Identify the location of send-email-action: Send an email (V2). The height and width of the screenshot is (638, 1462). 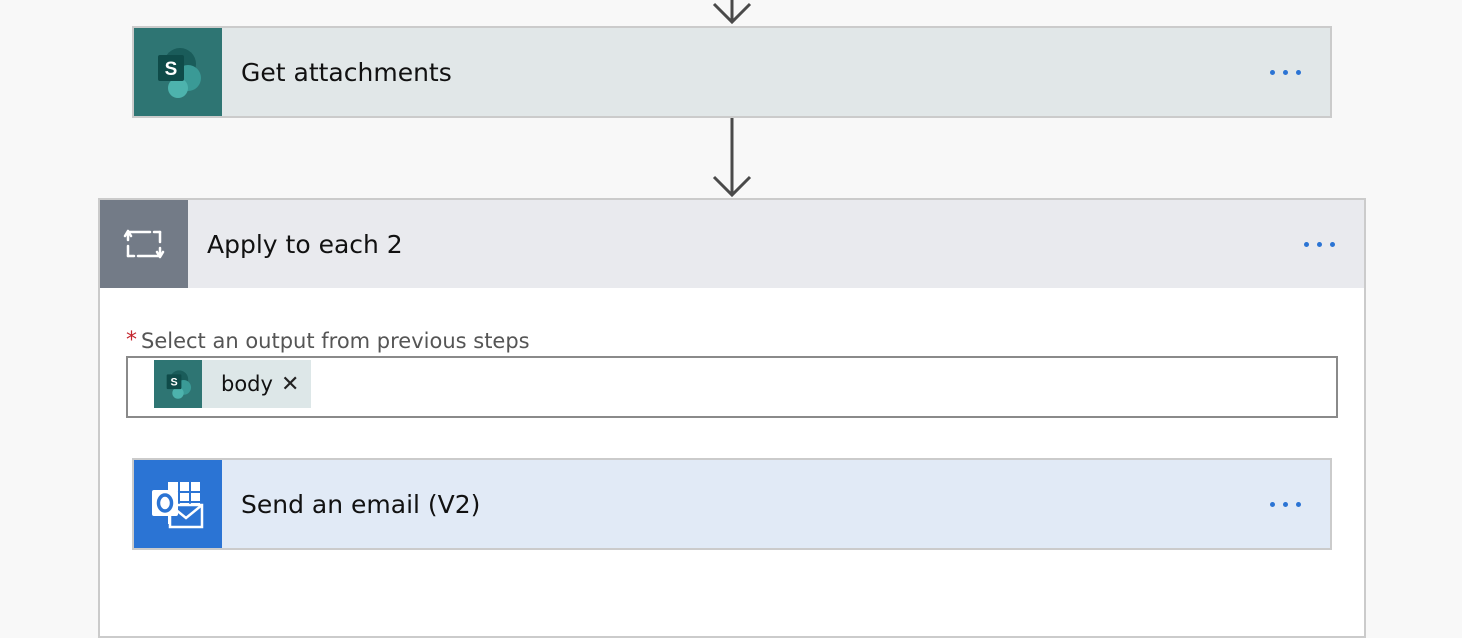
(732, 504).